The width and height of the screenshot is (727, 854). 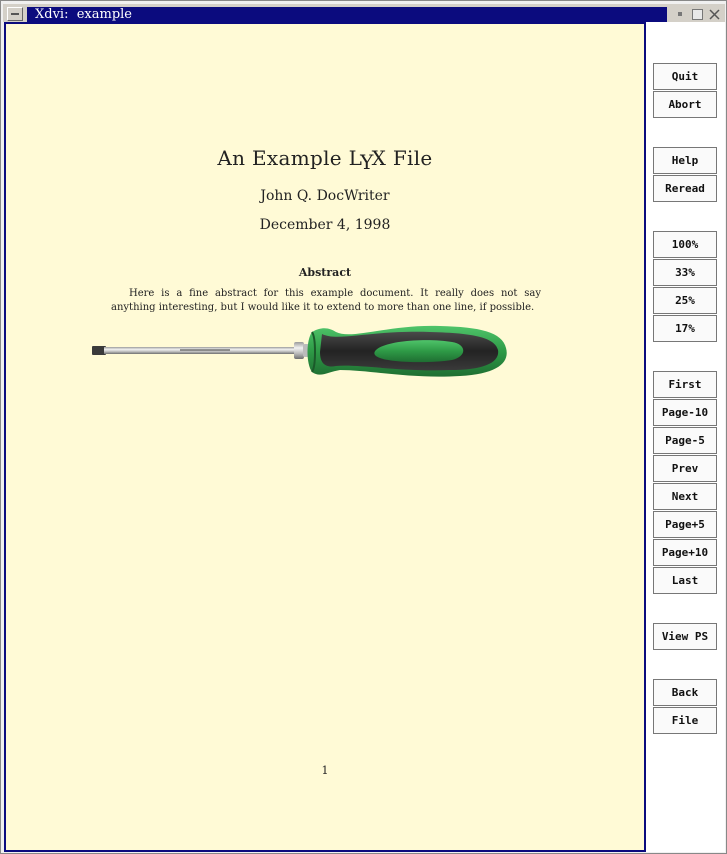 I want to click on page-minus-10-button: Page-10, so click(x=685, y=412).